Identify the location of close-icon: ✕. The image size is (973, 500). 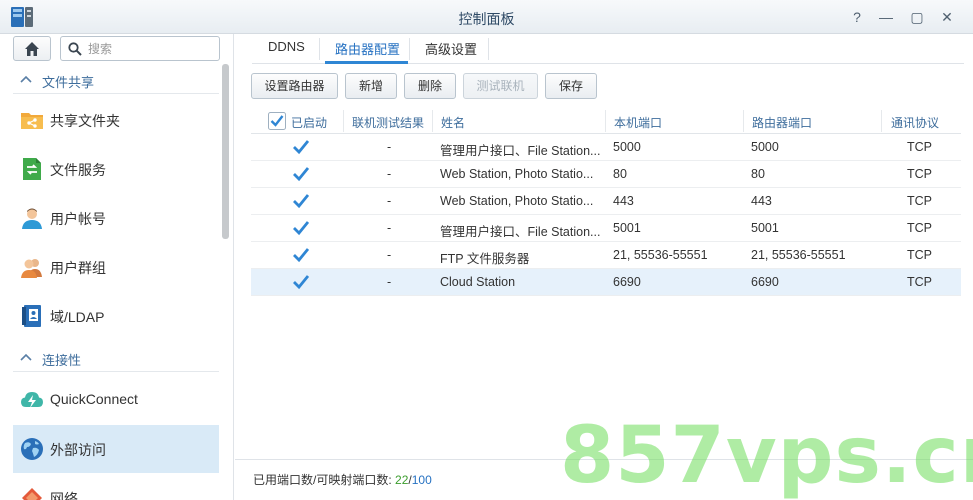
(947, 17).